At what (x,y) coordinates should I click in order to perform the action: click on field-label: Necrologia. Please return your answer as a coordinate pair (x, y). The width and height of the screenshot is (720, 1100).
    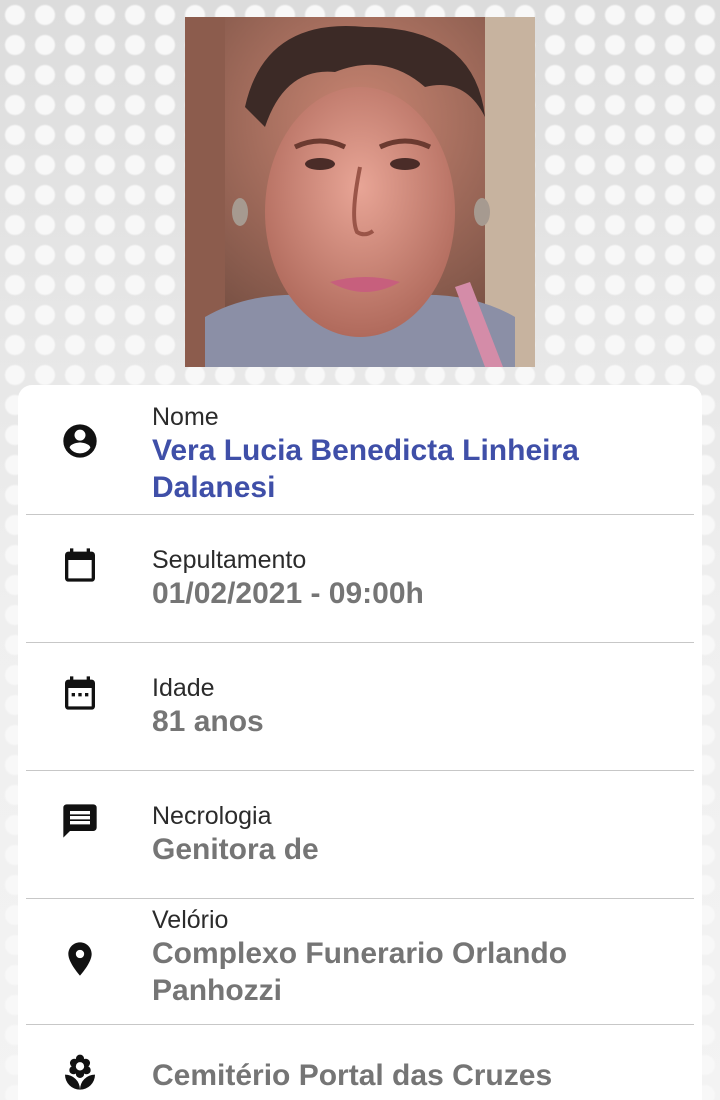
    Looking at the image, I should click on (212, 816).